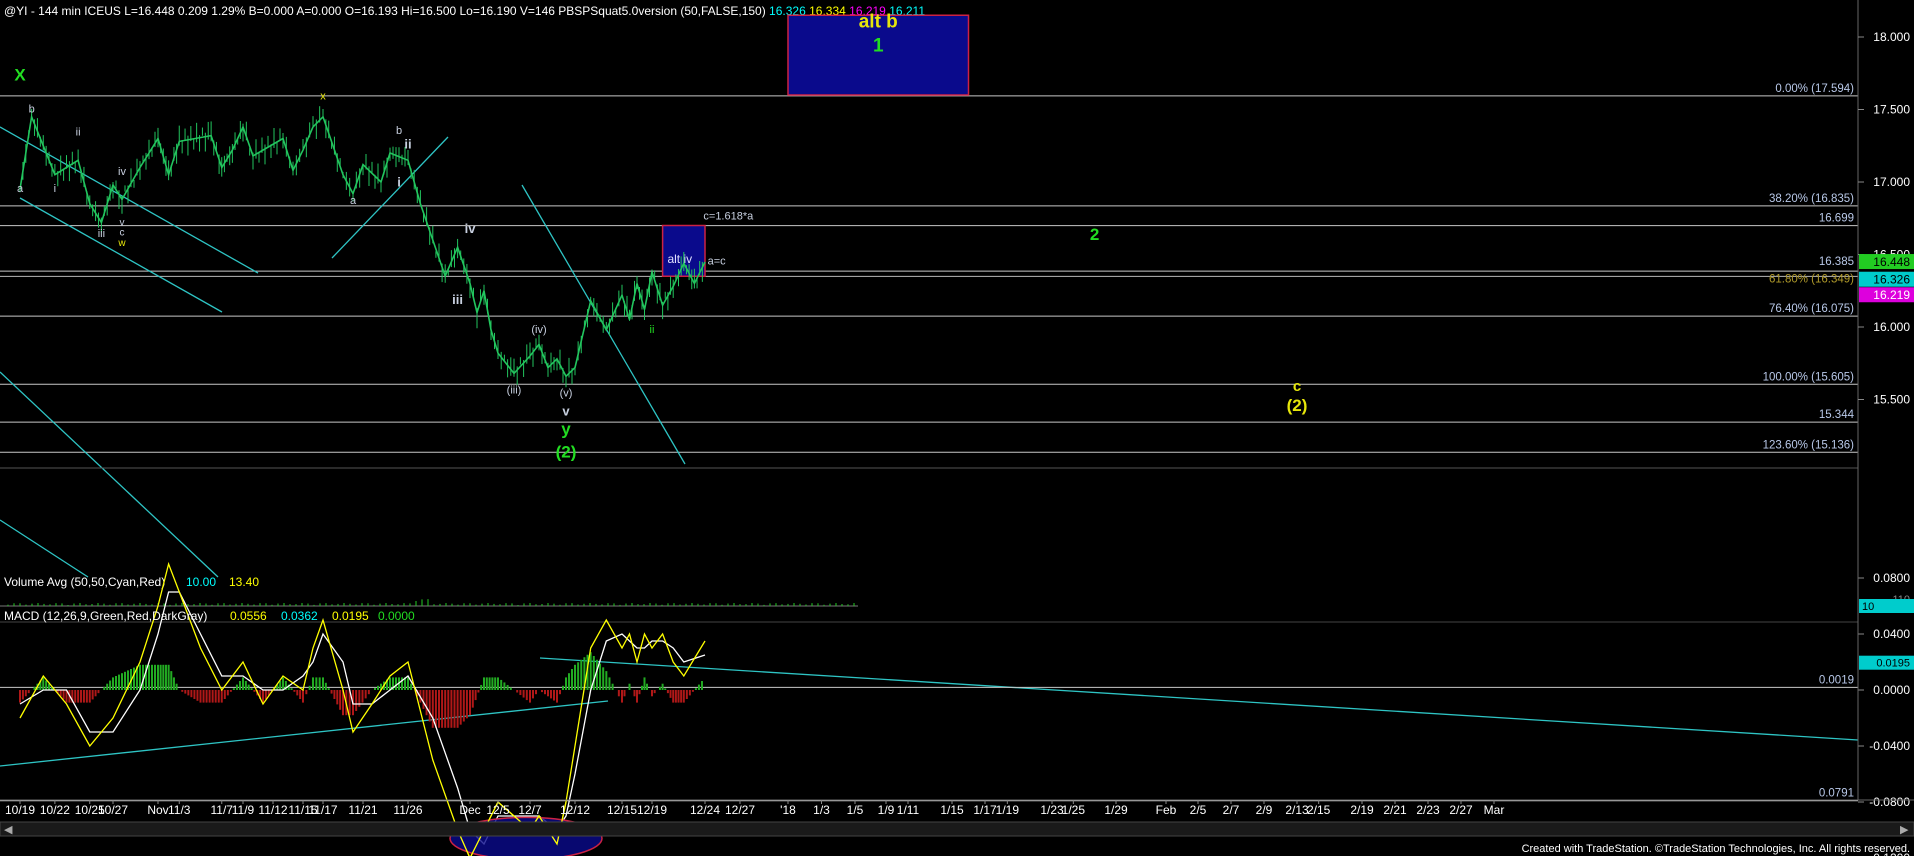 The width and height of the screenshot is (1914, 856). I want to click on time-tick-label: 12/5, so click(498, 810).